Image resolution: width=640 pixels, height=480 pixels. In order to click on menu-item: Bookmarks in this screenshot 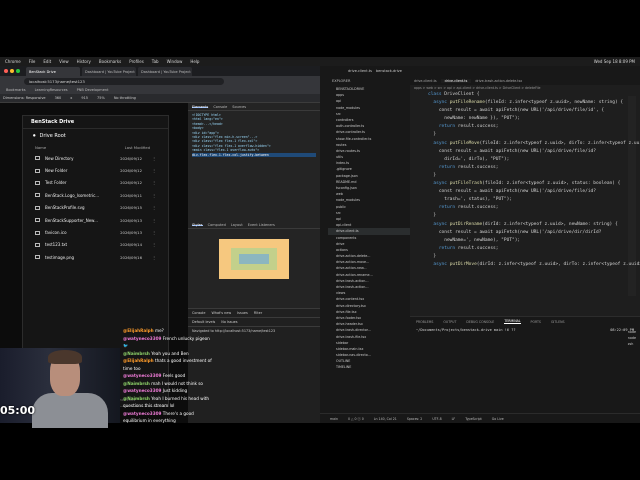, I will do `click(110, 61)`.